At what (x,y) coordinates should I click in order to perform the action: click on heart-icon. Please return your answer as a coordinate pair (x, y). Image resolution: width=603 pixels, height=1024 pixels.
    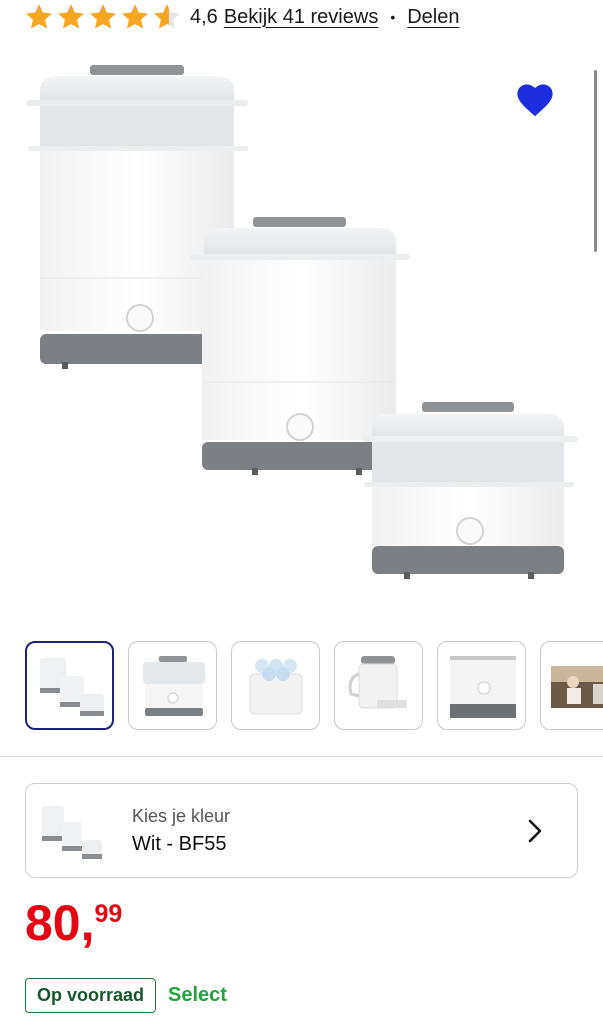
    Looking at the image, I should click on (535, 99).